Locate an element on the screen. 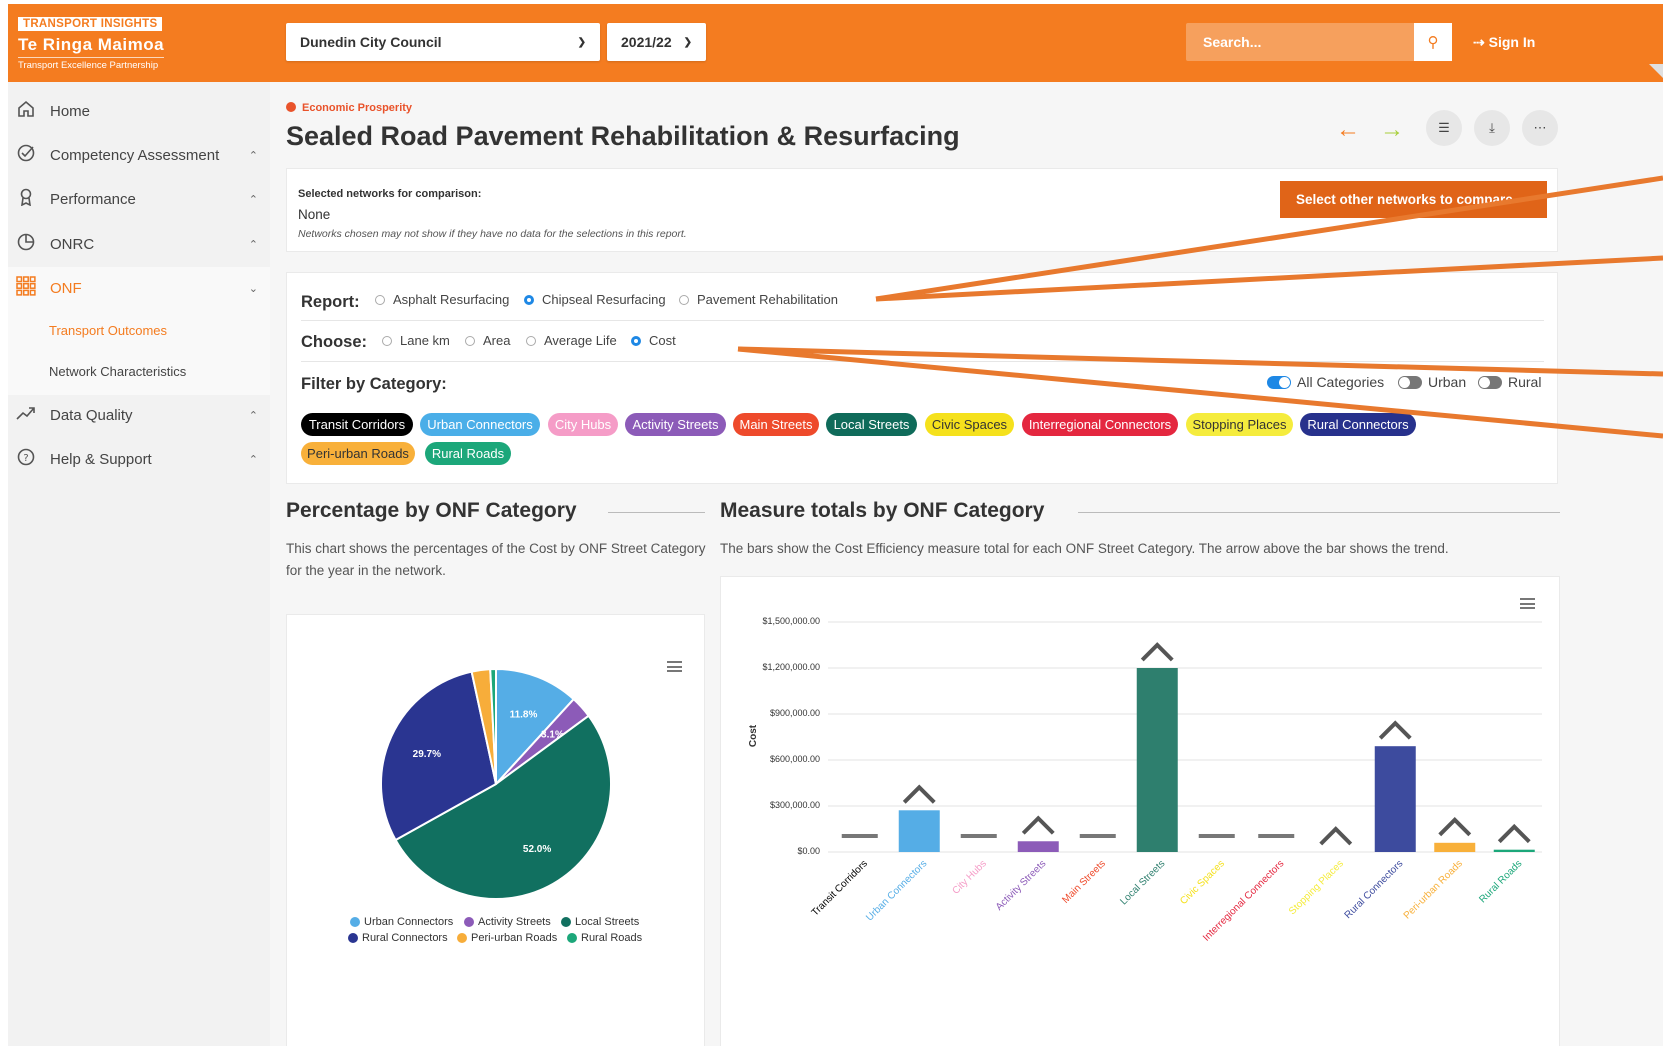  legend-label: Rural Connectors is located at coordinates (405, 938).